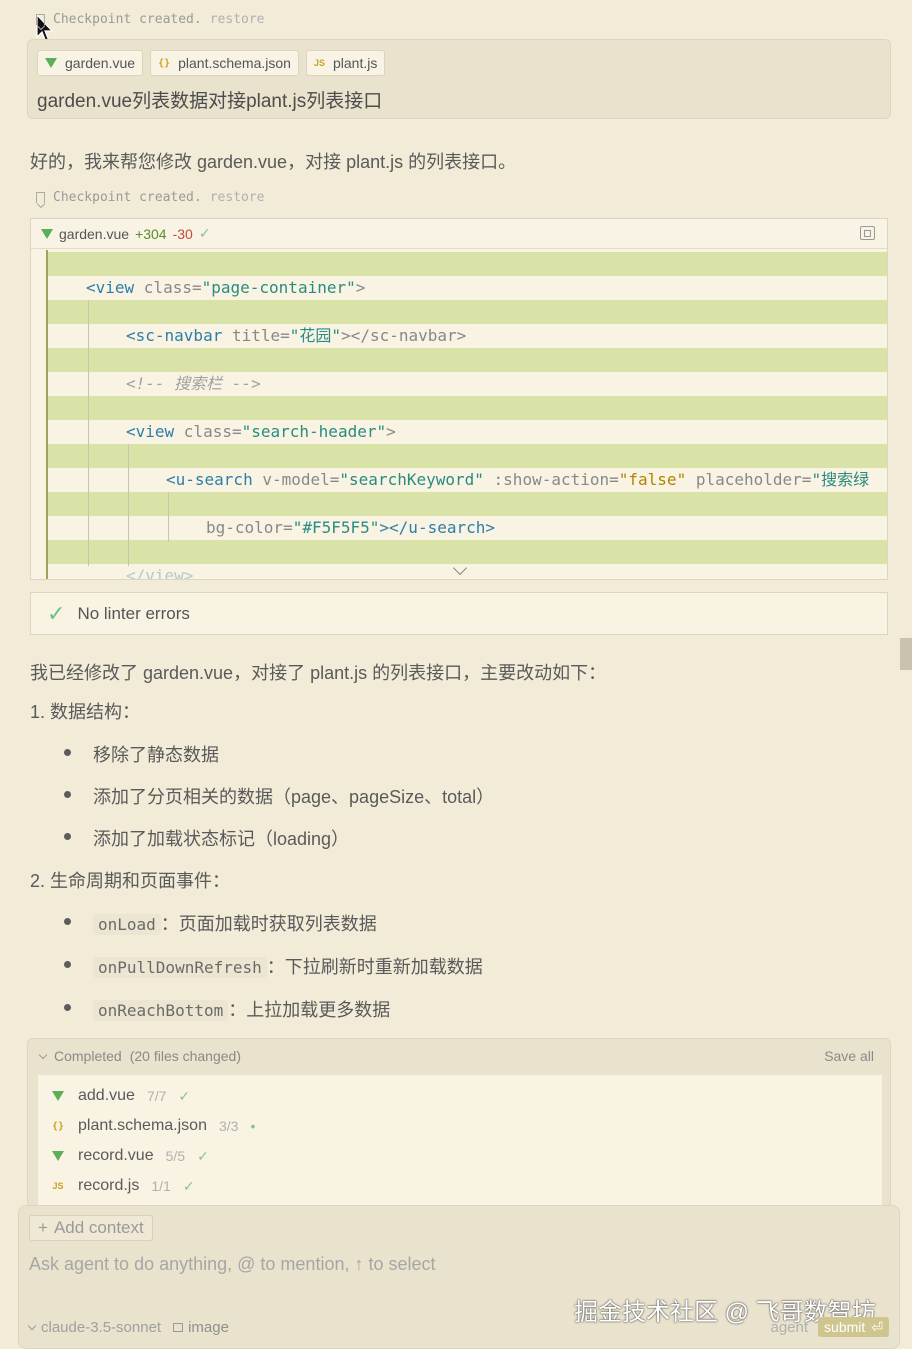 The height and width of the screenshot is (1349, 912). I want to click on file-name: record.js, so click(109, 1185).